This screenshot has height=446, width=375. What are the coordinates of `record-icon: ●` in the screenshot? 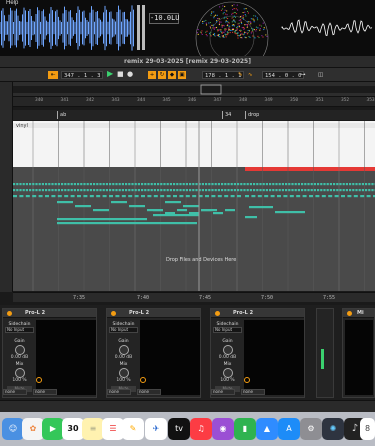 It's located at (130, 74).